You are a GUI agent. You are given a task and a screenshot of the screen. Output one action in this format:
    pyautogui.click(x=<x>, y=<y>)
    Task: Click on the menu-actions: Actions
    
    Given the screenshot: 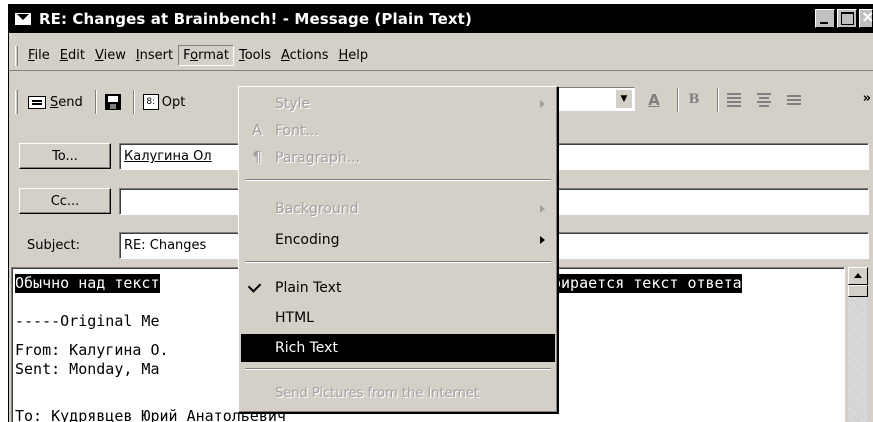 What is the action you would take?
    pyautogui.click(x=305, y=55)
    